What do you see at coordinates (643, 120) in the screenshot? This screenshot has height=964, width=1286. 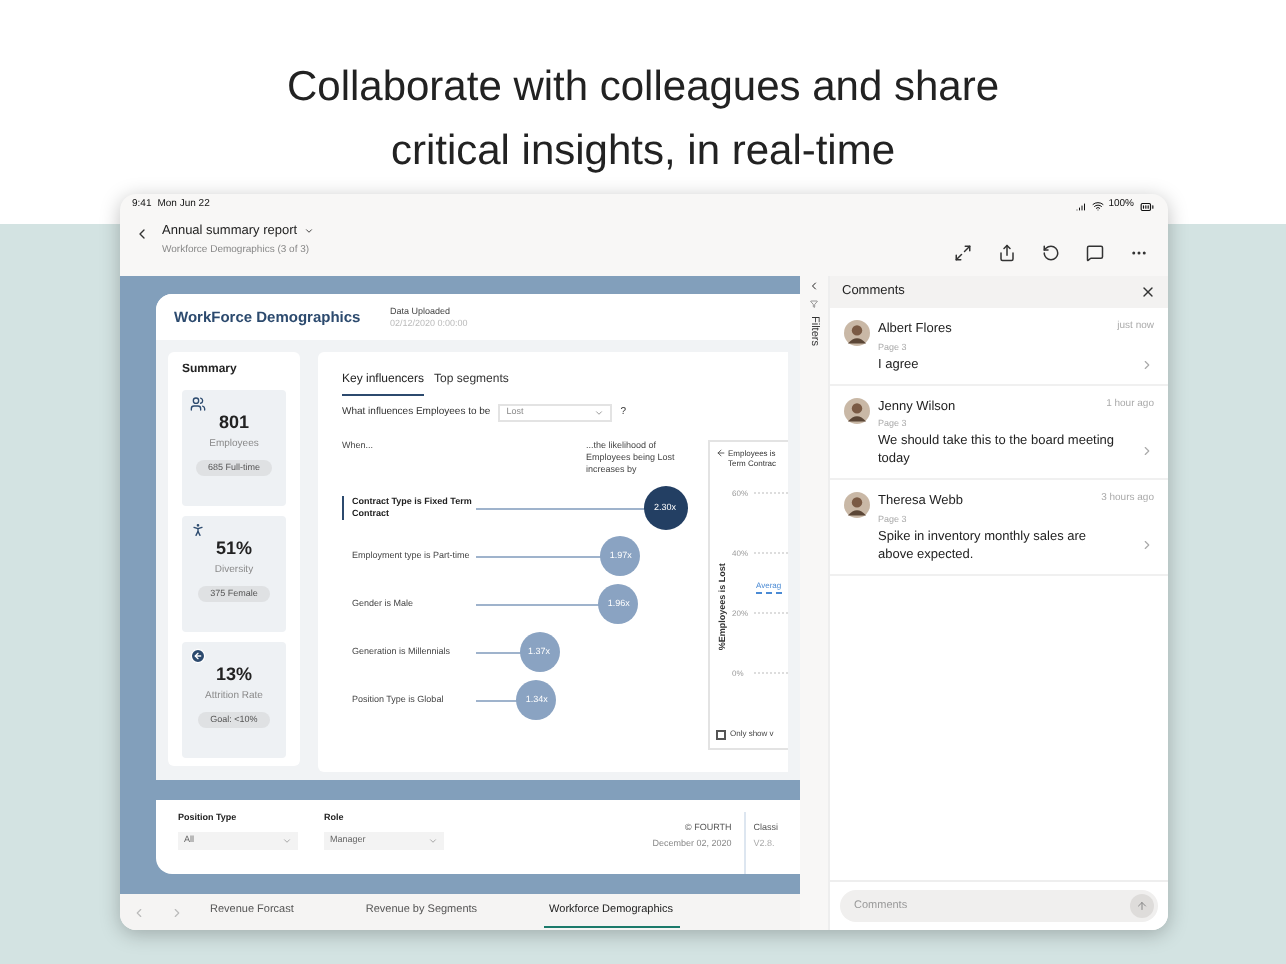 I see `headline: Collaborate with colleagues and share critical insights, in real-time` at bounding box center [643, 120].